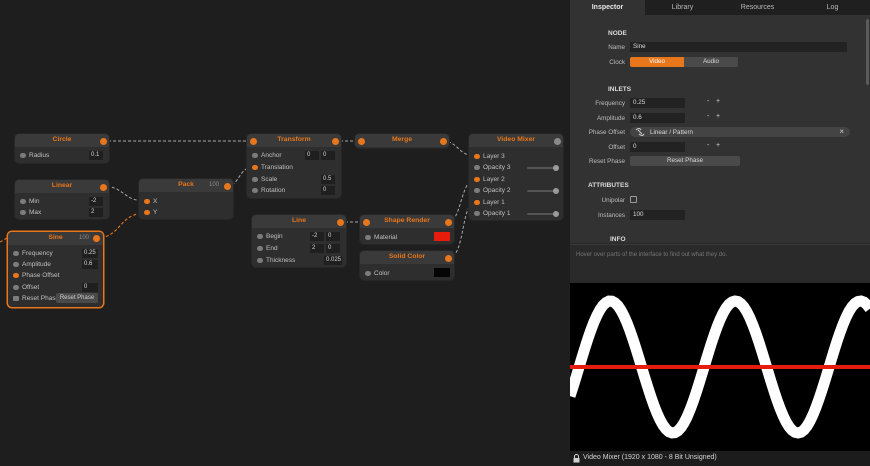  Describe the element at coordinates (147, 212) in the screenshot. I see `y-inlet` at that location.